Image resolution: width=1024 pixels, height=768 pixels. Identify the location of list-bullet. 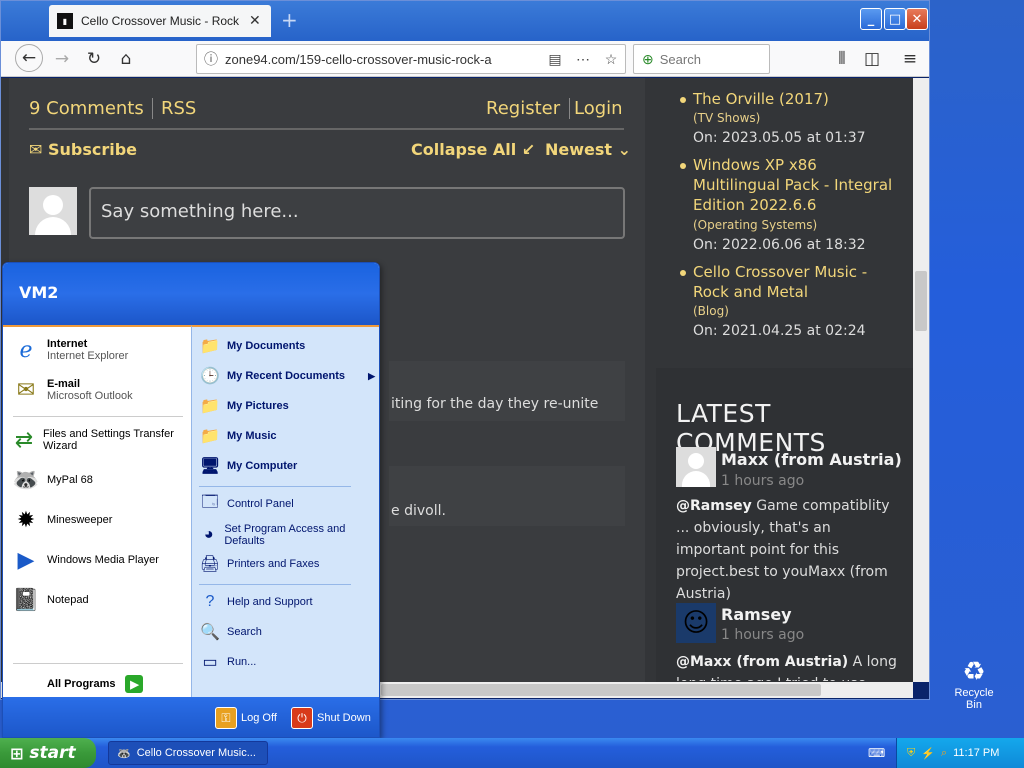
(683, 100).